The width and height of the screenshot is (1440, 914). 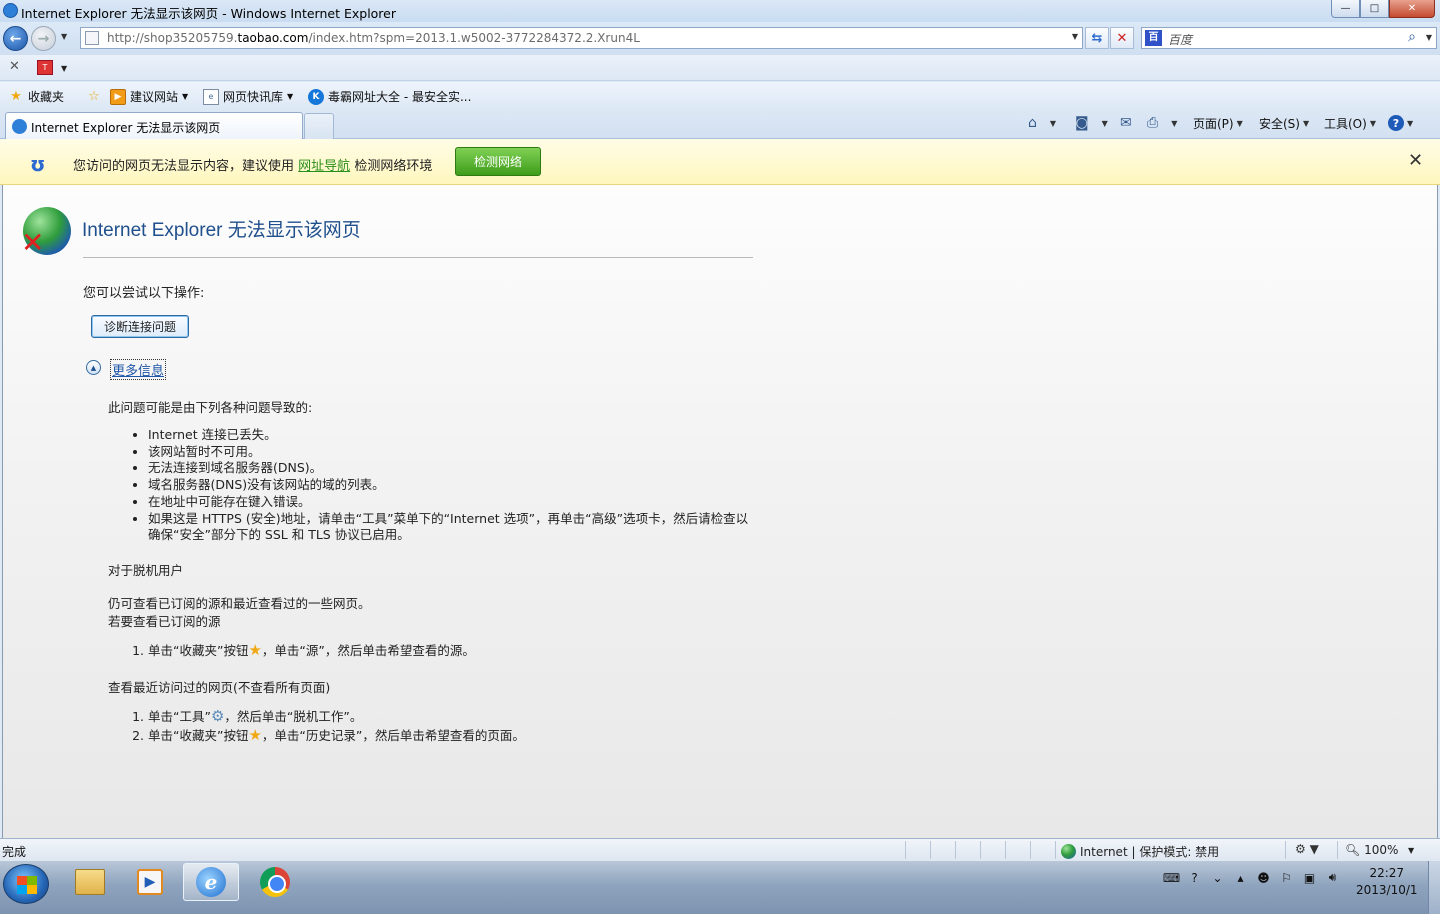 What do you see at coordinates (324, 166) in the screenshot?
I see `url-navigation-link: 网址导航` at bounding box center [324, 166].